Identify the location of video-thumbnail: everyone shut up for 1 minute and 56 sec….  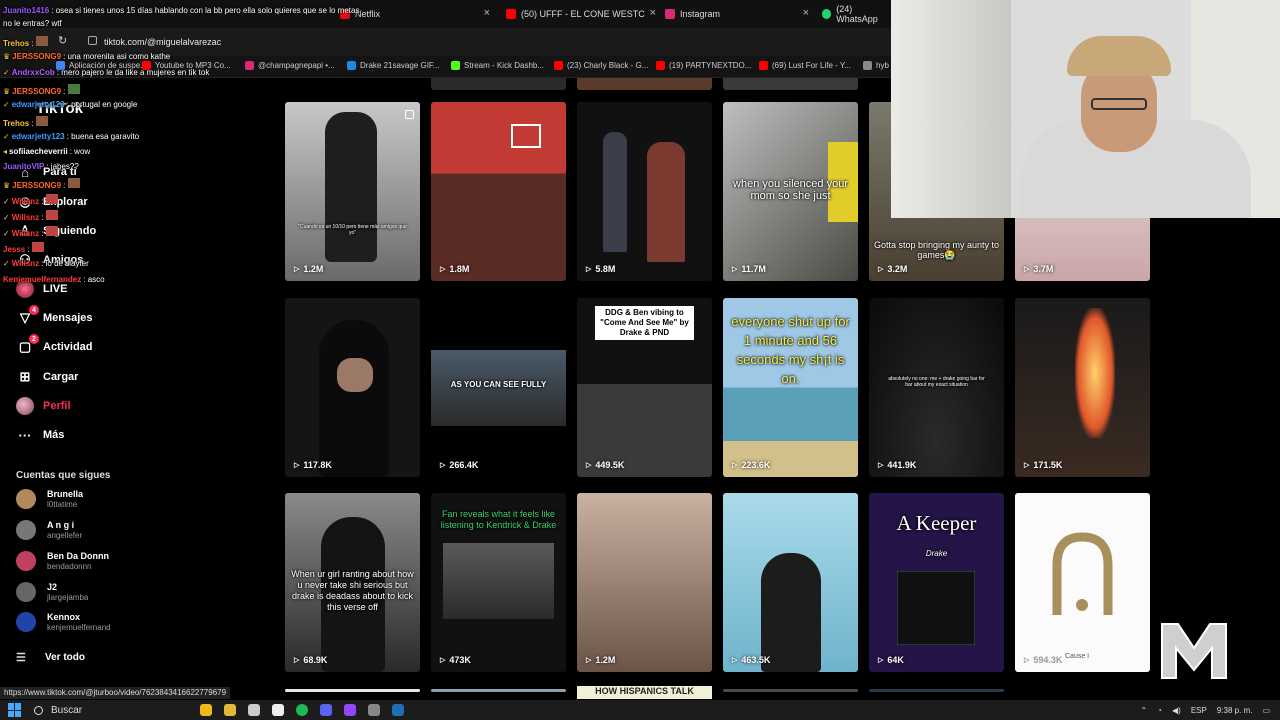
(790, 387).